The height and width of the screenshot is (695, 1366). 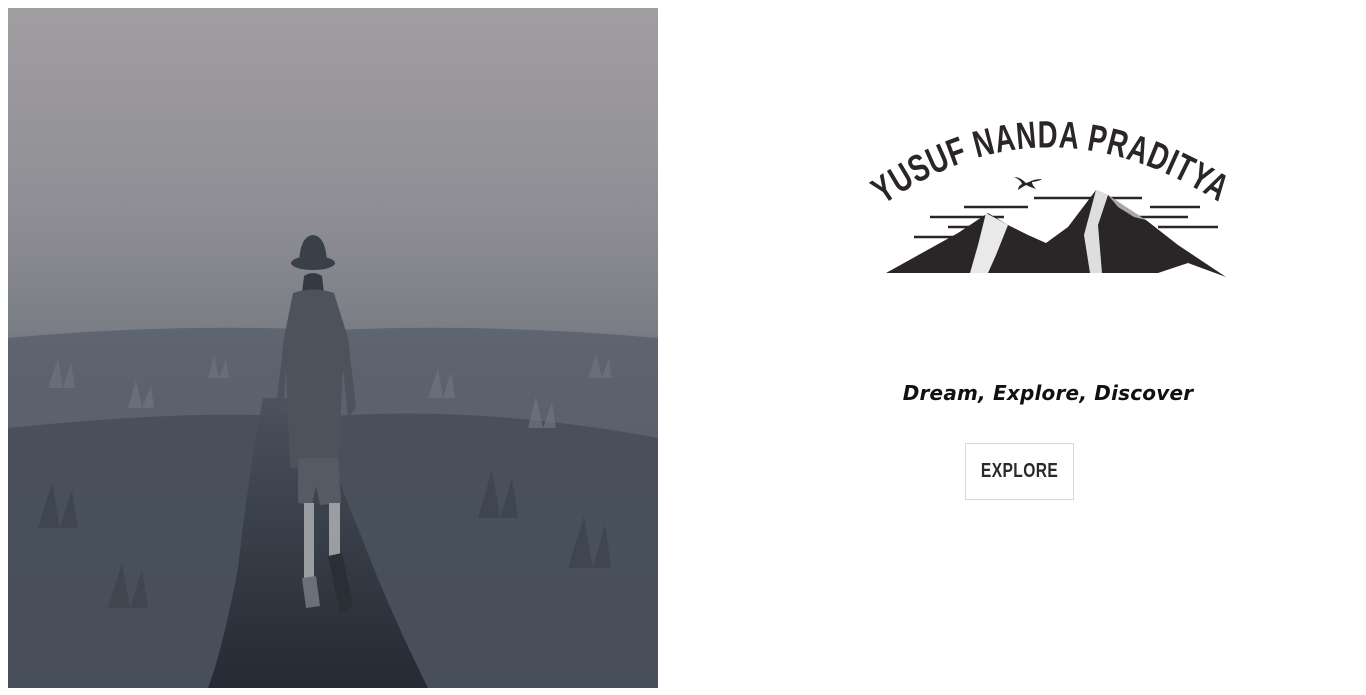 I want to click on explore-button-label: EXPLORE, so click(x=1019, y=471).